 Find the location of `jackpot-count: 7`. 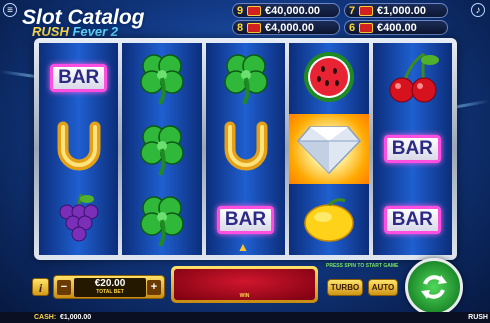

jackpot-count: 7 is located at coordinates (352, 10).